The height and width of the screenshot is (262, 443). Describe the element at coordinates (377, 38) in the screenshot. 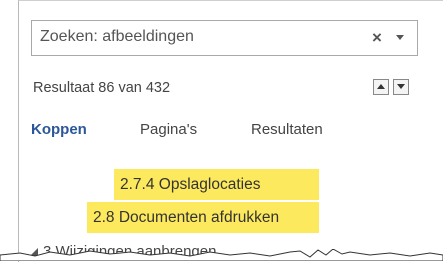

I see `clear-search-button: ×` at that location.